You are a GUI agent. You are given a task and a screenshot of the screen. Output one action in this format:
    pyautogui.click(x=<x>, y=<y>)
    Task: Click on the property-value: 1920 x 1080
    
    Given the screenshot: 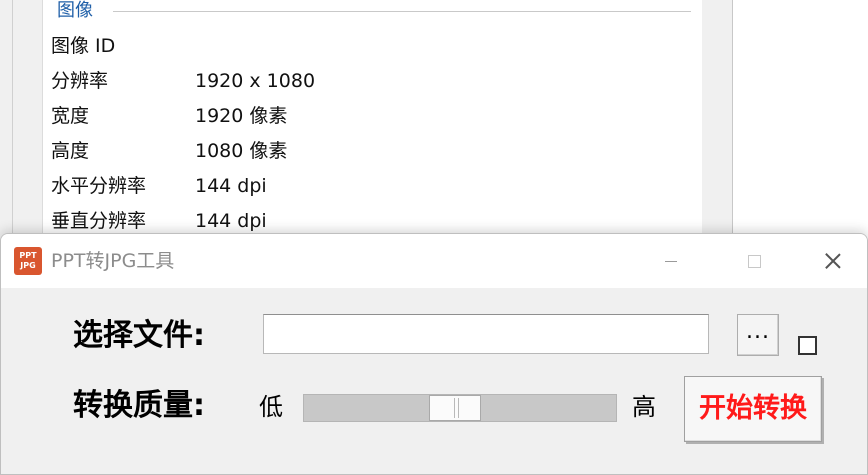 What is the action you would take?
    pyautogui.click(x=255, y=81)
    